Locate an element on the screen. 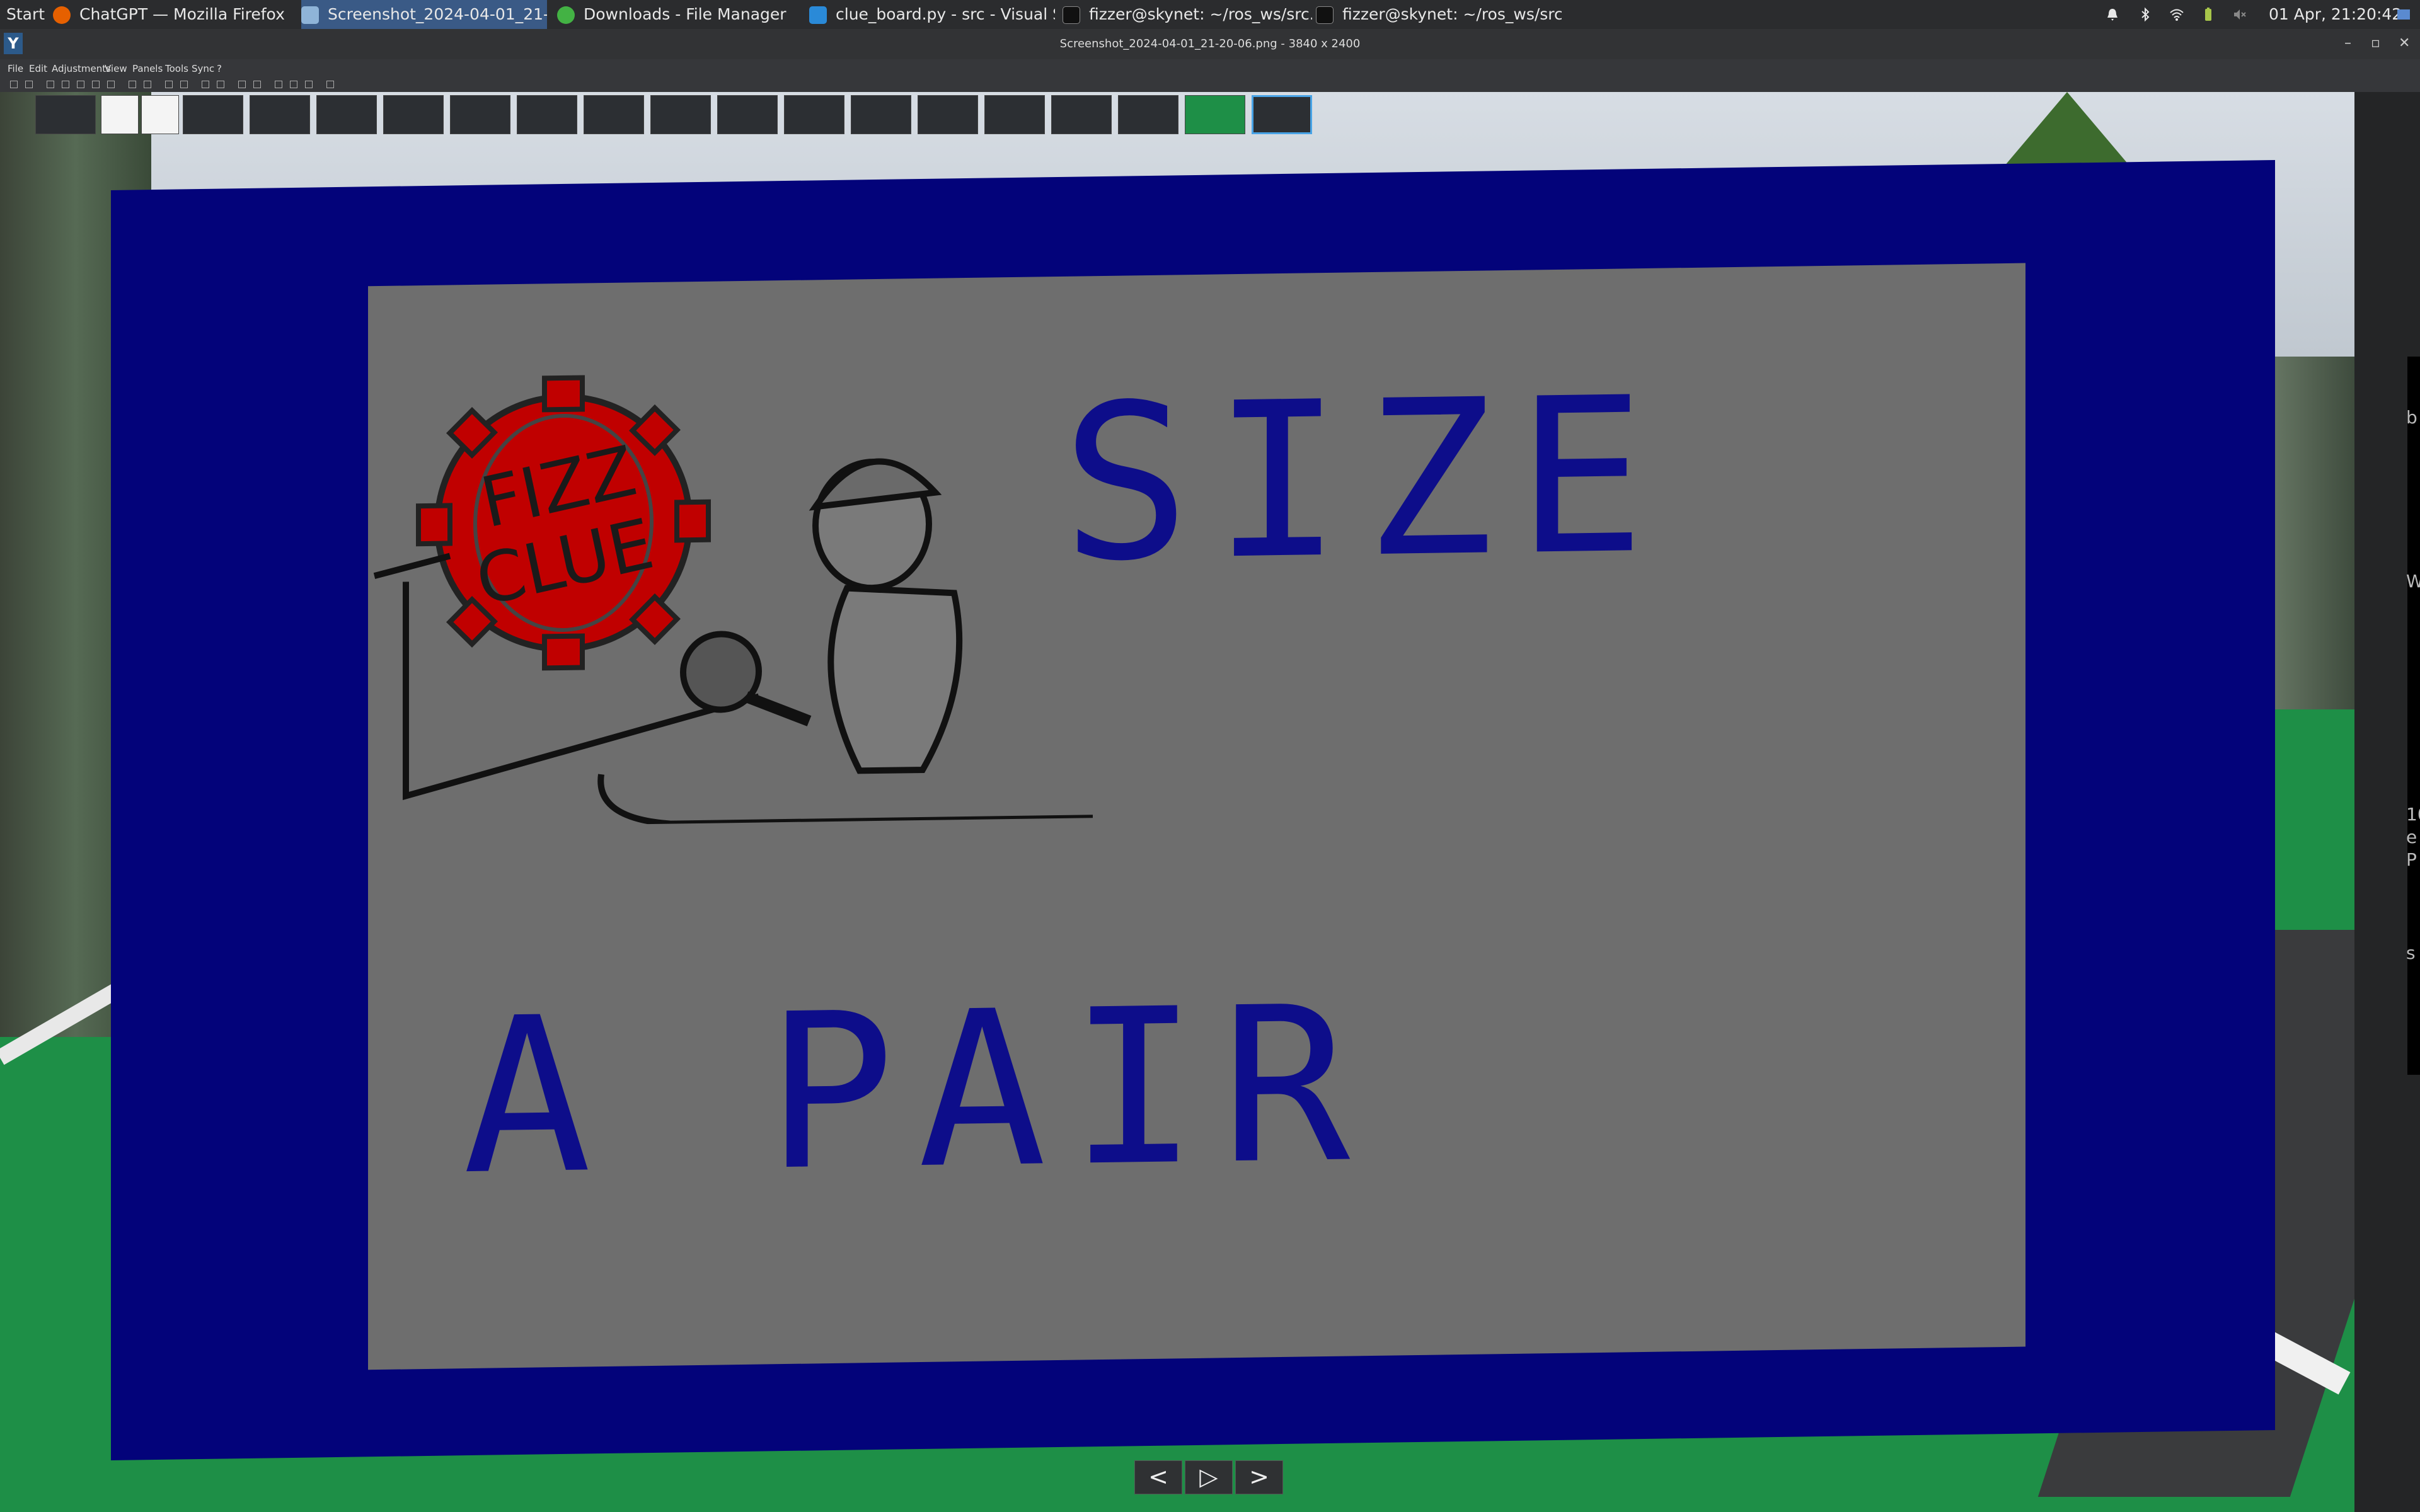 The width and height of the screenshot is (2420, 1512). rotate-left-icon is located at coordinates (205, 84).